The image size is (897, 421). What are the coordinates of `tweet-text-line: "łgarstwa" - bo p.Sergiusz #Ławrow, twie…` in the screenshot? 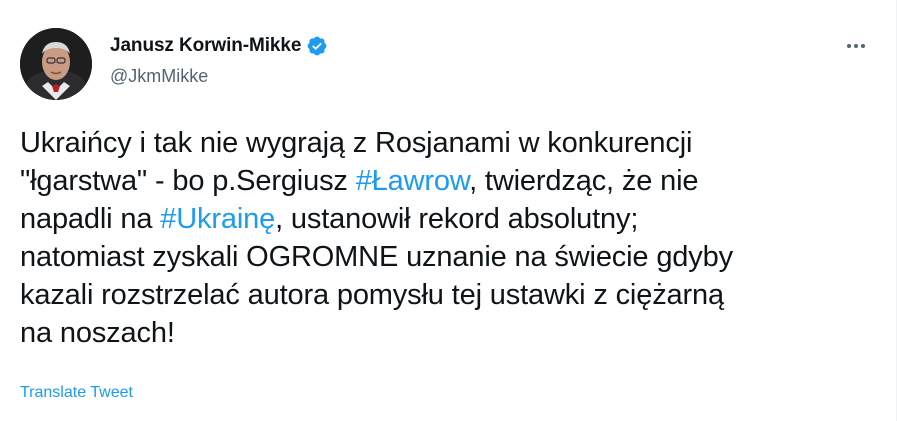 It's located at (450, 181).